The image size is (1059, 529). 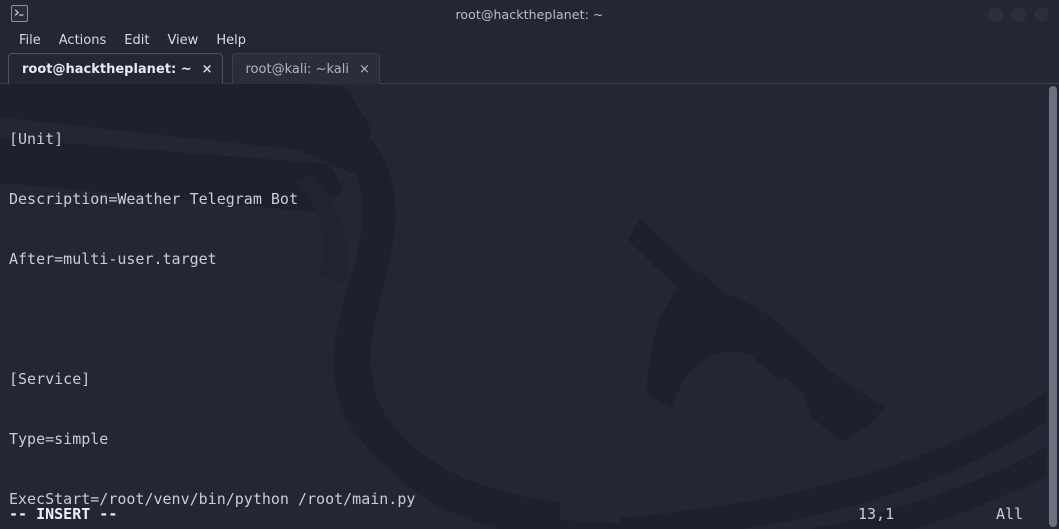 I want to click on title-bar: root@hacktheplanet: ~, so click(x=529, y=14).